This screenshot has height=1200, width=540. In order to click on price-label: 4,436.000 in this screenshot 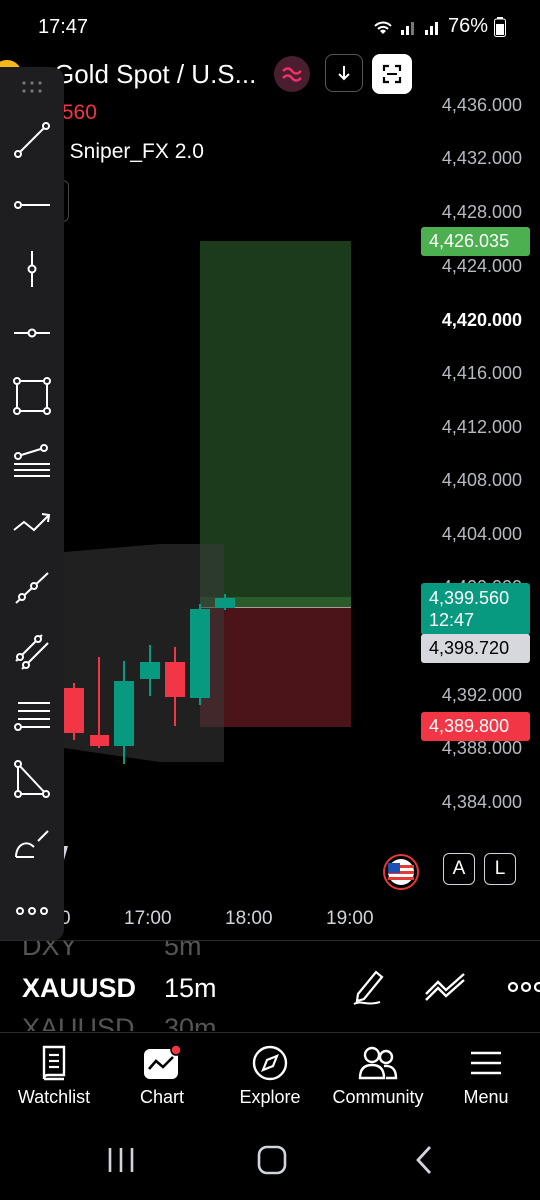, I will do `click(481, 105)`.